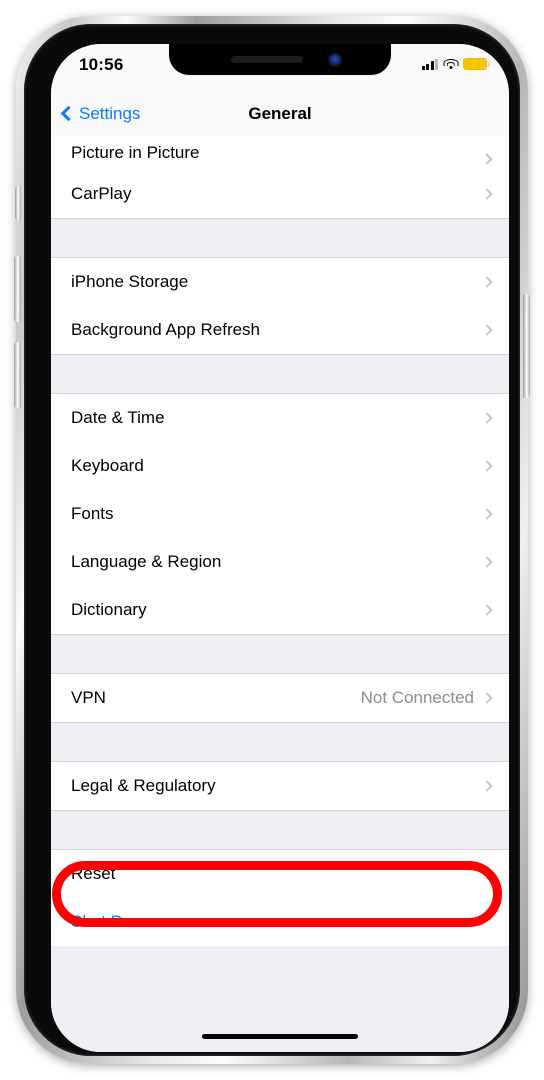 Image resolution: width=544 pixels, height=1080 pixels. What do you see at coordinates (93, 873) in the screenshot?
I see `row-label: Reset` at bounding box center [93, 873].